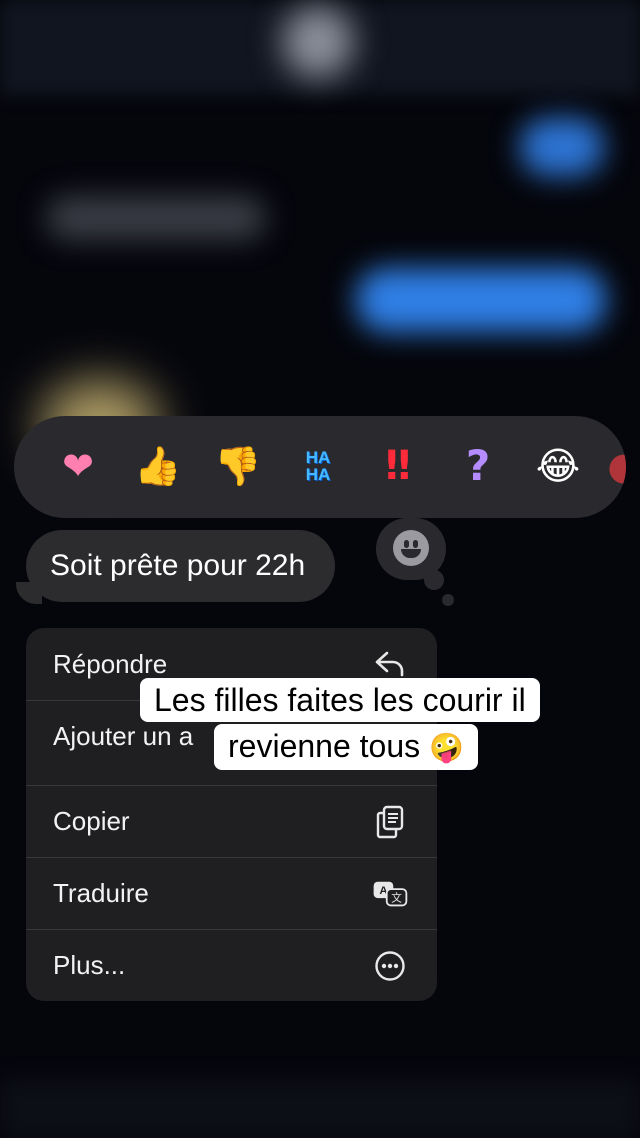 Image resolution: width=640 pixels, height=1138 pixels. What do you see at coordinates (320, 1109) in the screenshot?
I see `blurred-input-bar` at bounding box center [320, 1109].